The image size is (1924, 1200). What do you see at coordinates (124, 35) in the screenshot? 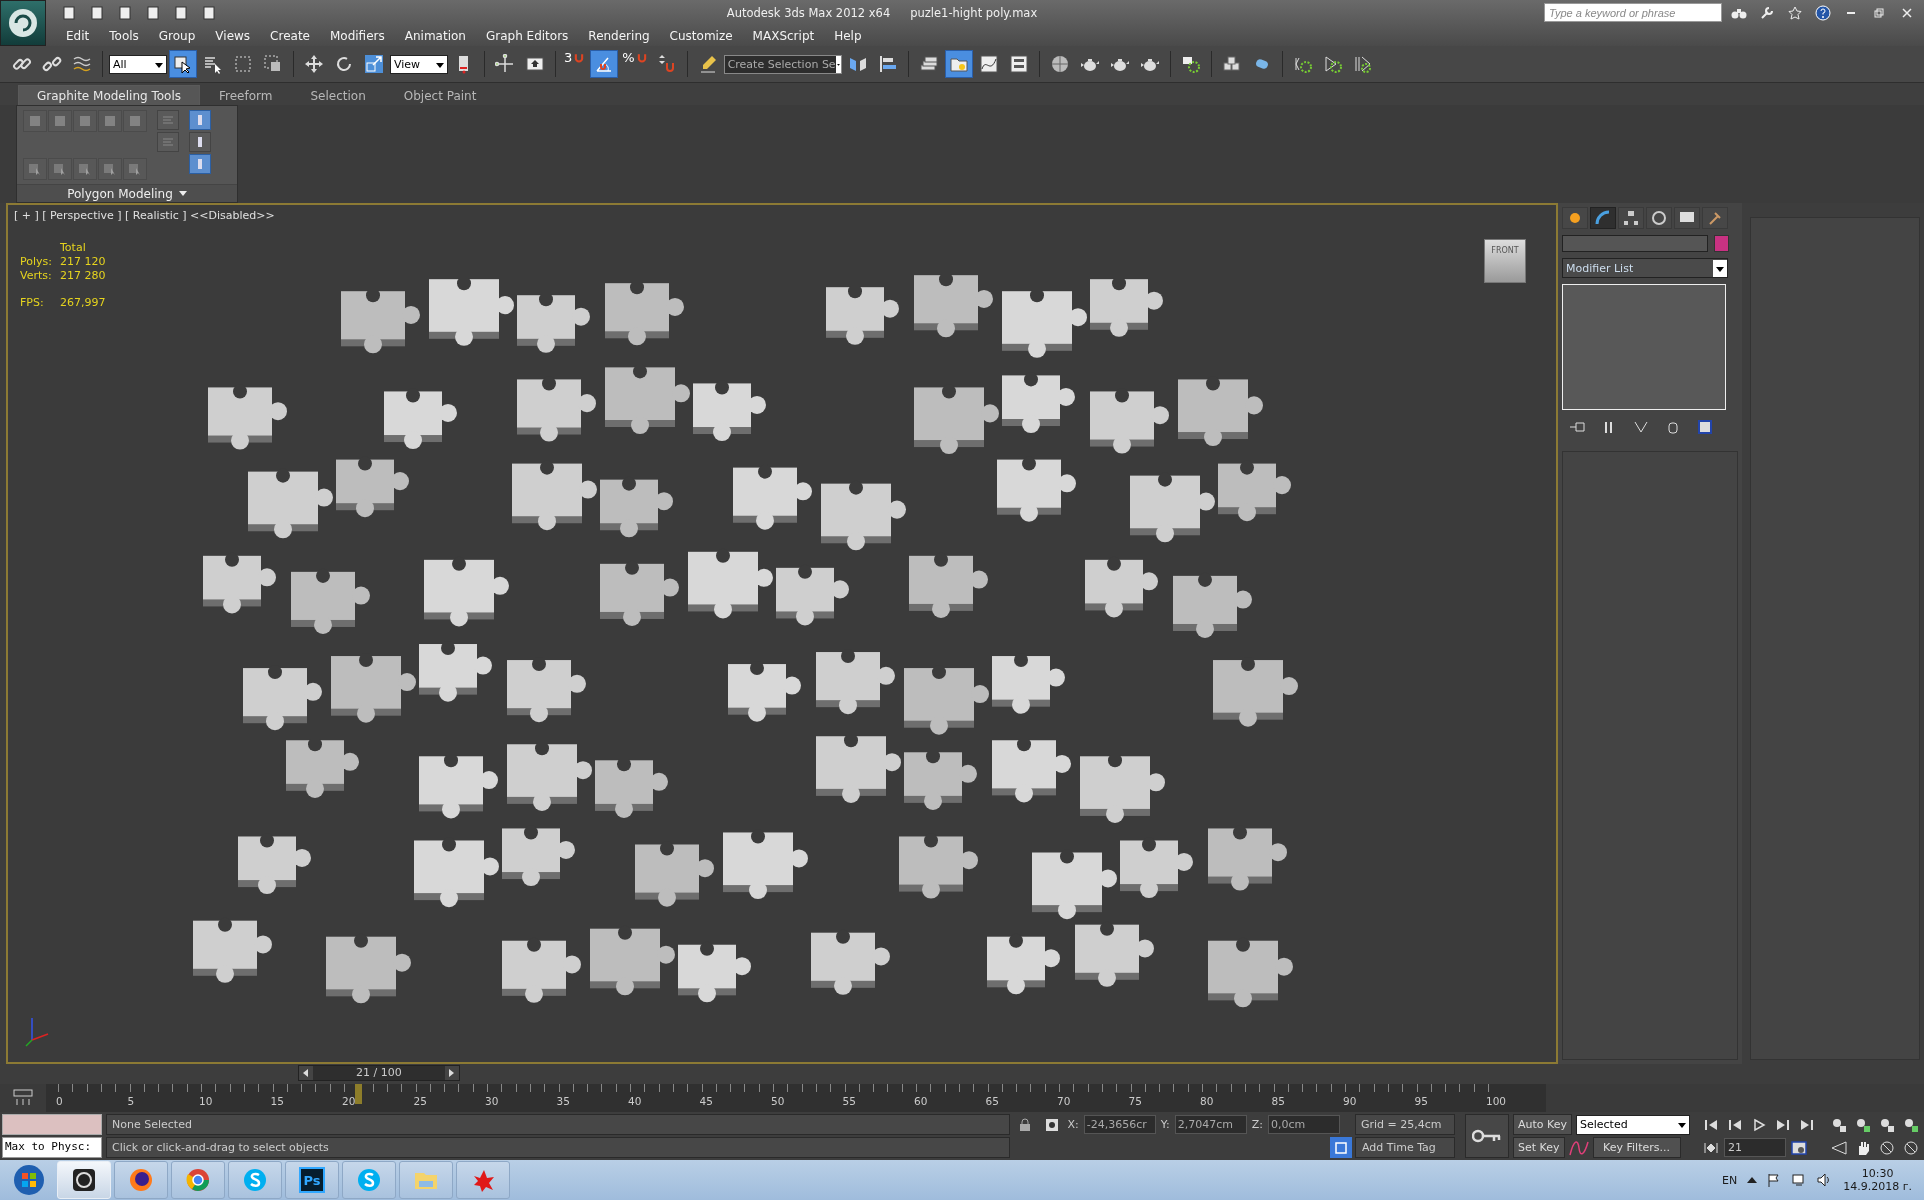
I see `menu-item: Tools` at bounding box center [124, 35].